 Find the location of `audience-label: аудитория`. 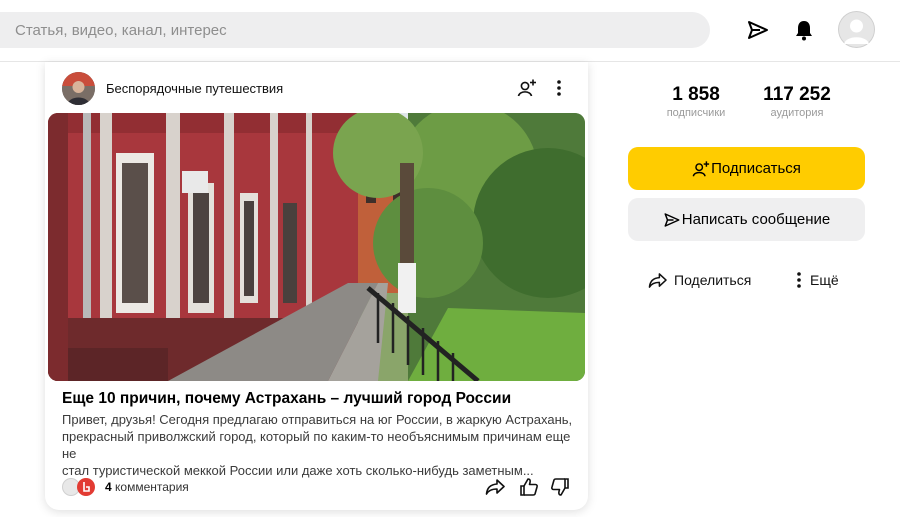

audience-label: аудитория is located at coordinates (797, 113).